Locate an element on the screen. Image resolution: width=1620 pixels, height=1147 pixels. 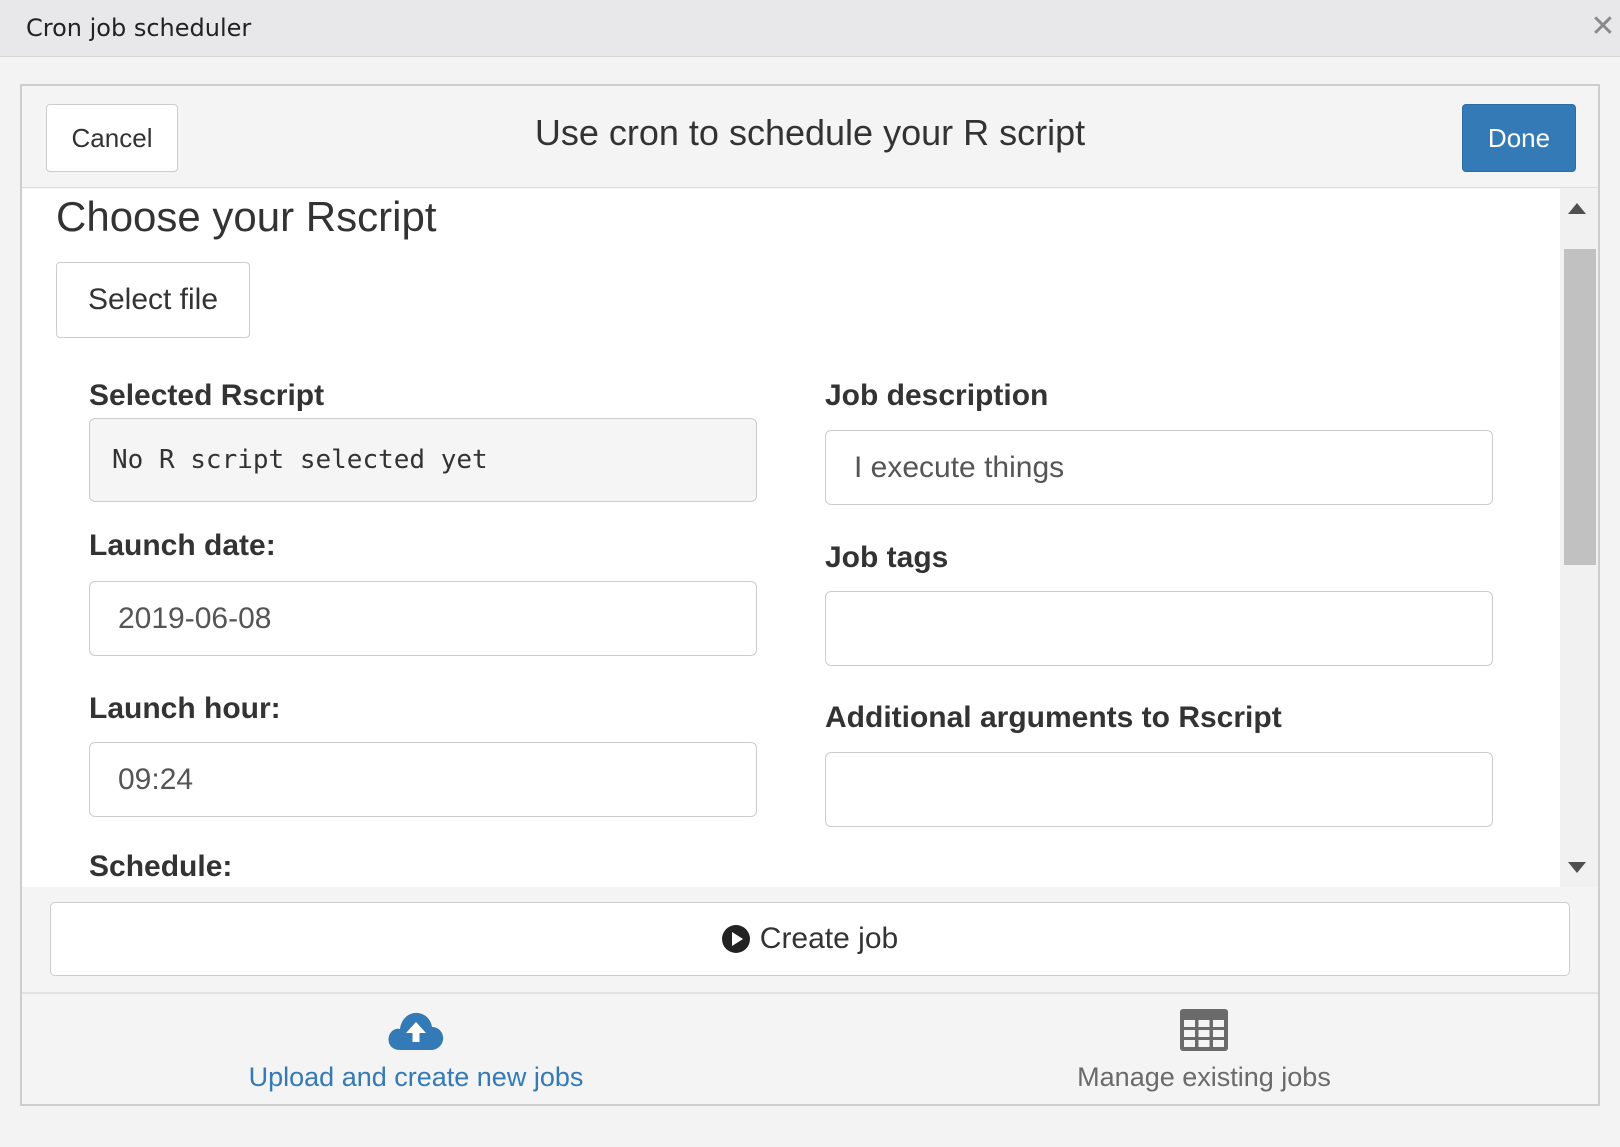
select-file-button: Select file is located at coordinates (153, 300).